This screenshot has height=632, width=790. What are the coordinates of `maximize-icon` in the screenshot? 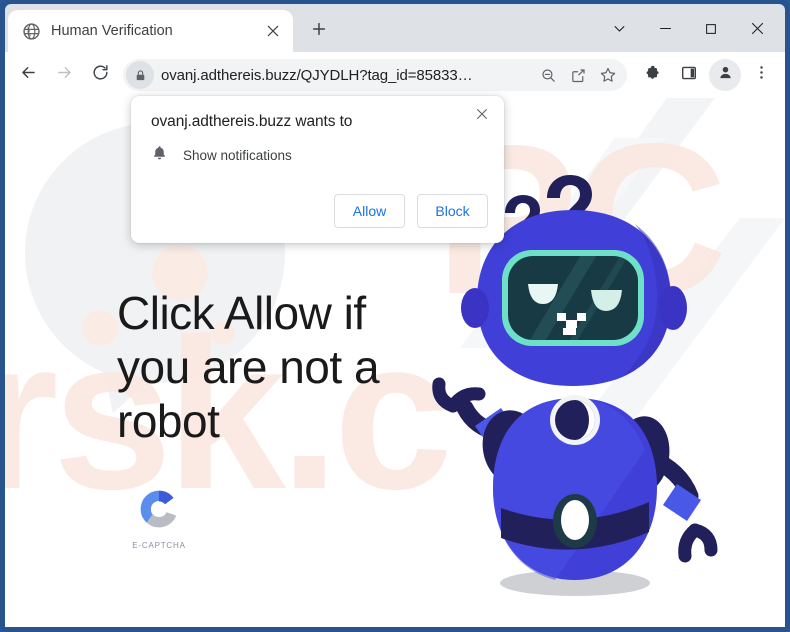 It's located at (711, 31).